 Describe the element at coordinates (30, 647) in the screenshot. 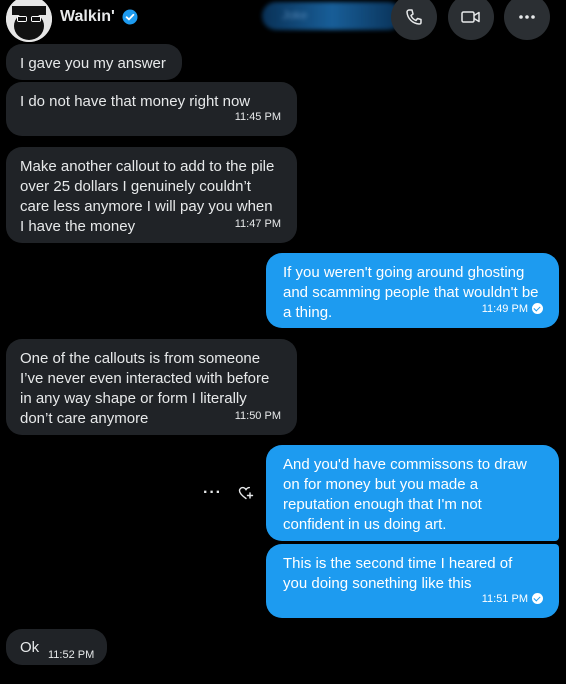

I see `message-text: Ok` at that location.